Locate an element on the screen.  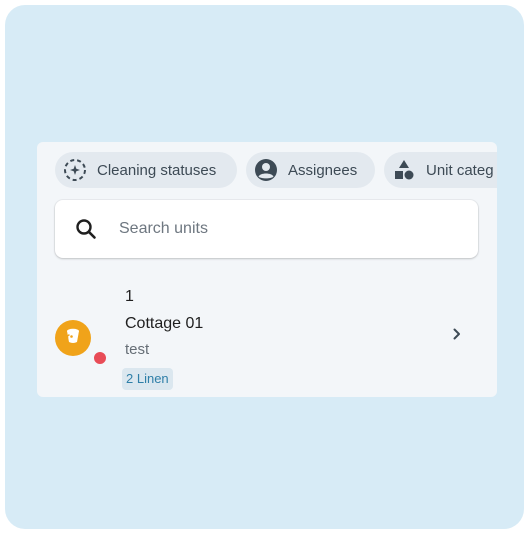
linen-badge: 2 Linen is located at coordinates (147, 379).